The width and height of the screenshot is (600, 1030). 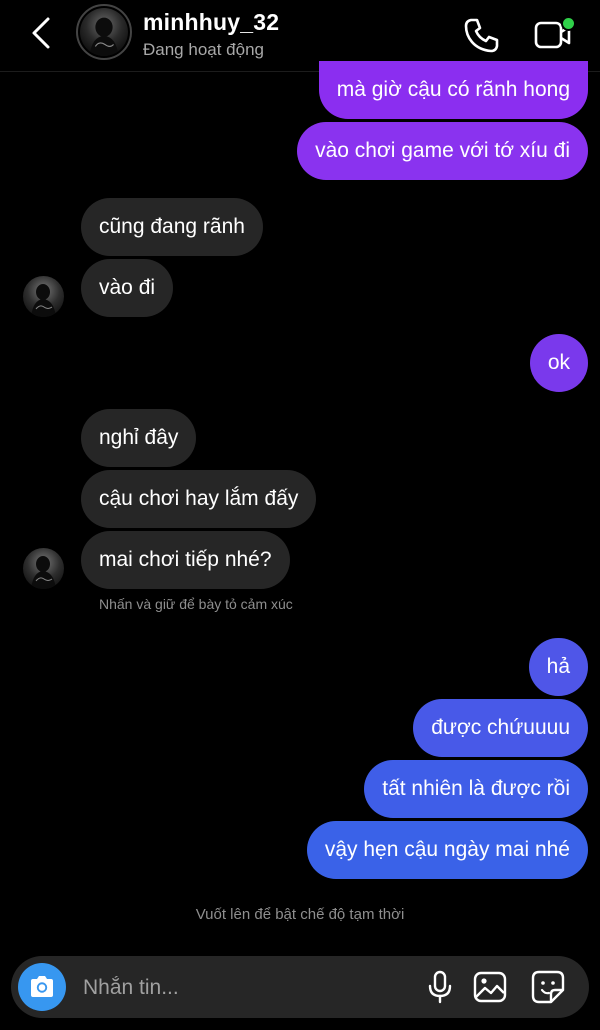 What do you see at coordinates (558, 363) in the screenshot?
I see `message-bubble-outgoing: ok` at bounding box center [558, 363].